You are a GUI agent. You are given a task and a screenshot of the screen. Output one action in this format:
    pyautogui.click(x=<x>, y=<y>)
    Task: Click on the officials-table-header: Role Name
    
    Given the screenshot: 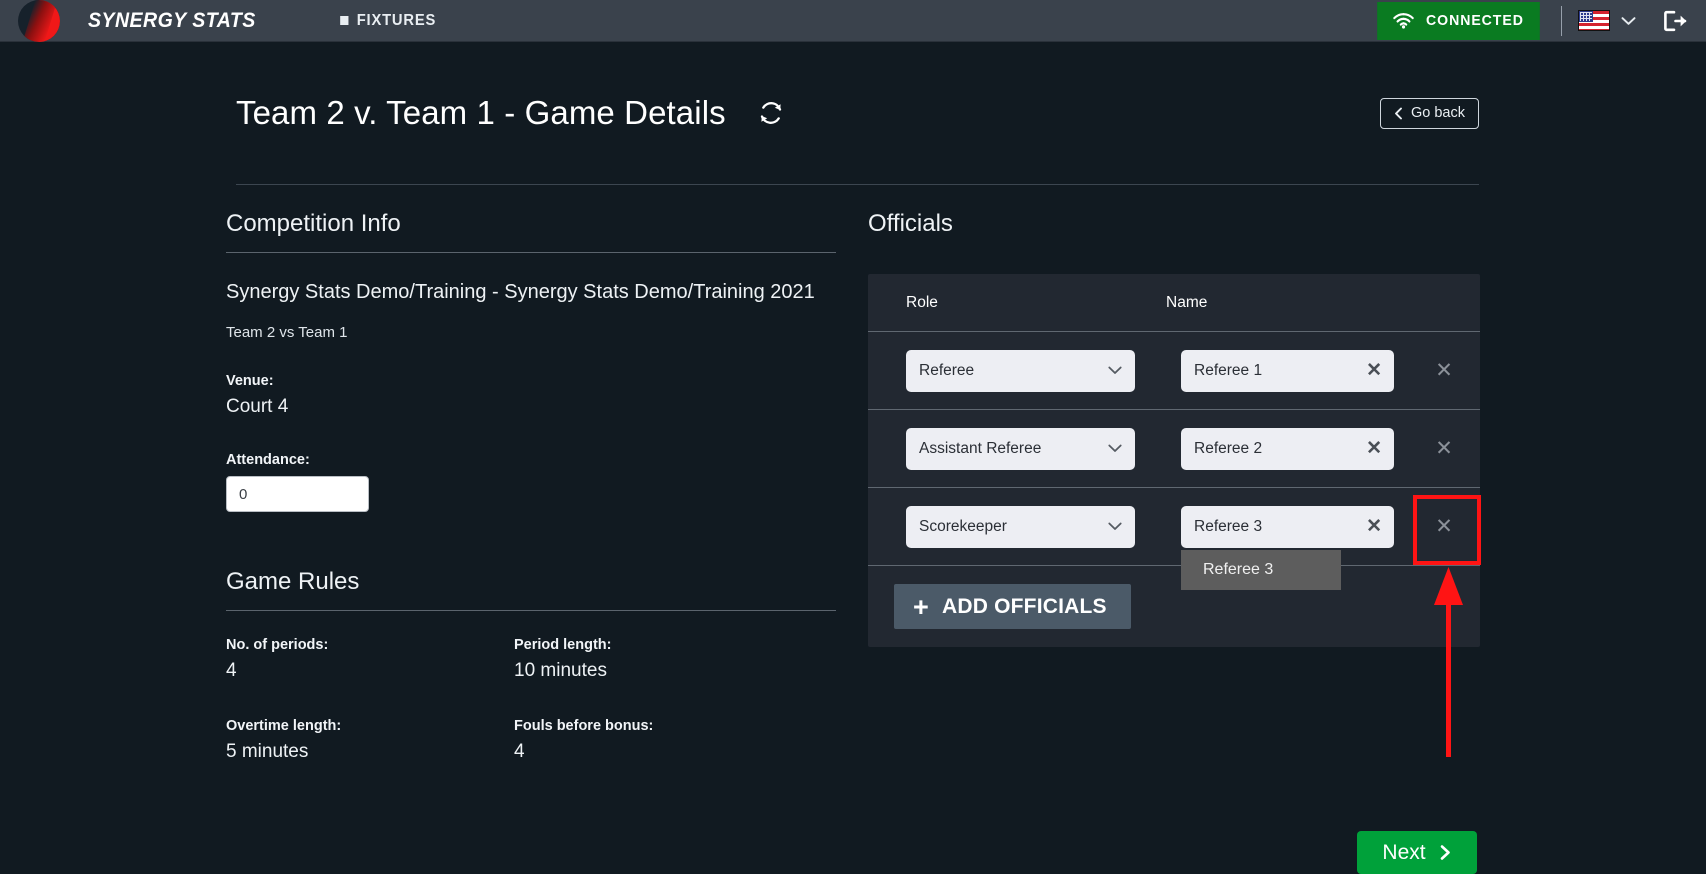 What is the action you would take?
    pyautogui.click(x=1174, y=303)
    